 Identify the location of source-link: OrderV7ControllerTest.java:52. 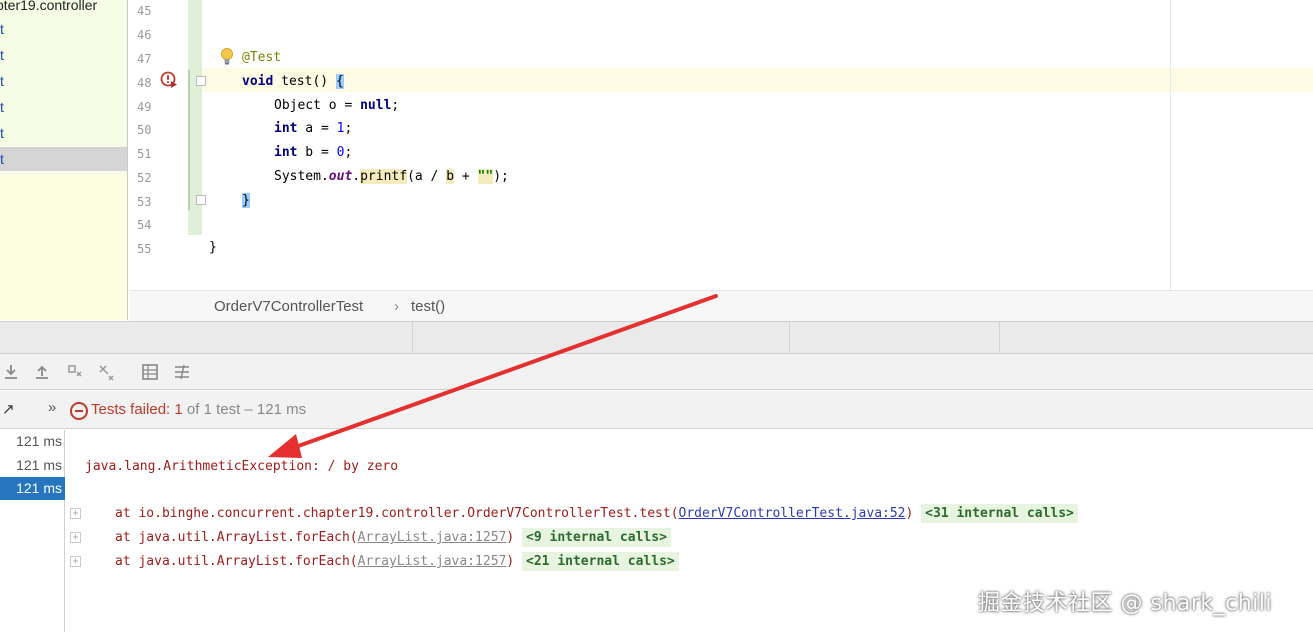
(792, 513).